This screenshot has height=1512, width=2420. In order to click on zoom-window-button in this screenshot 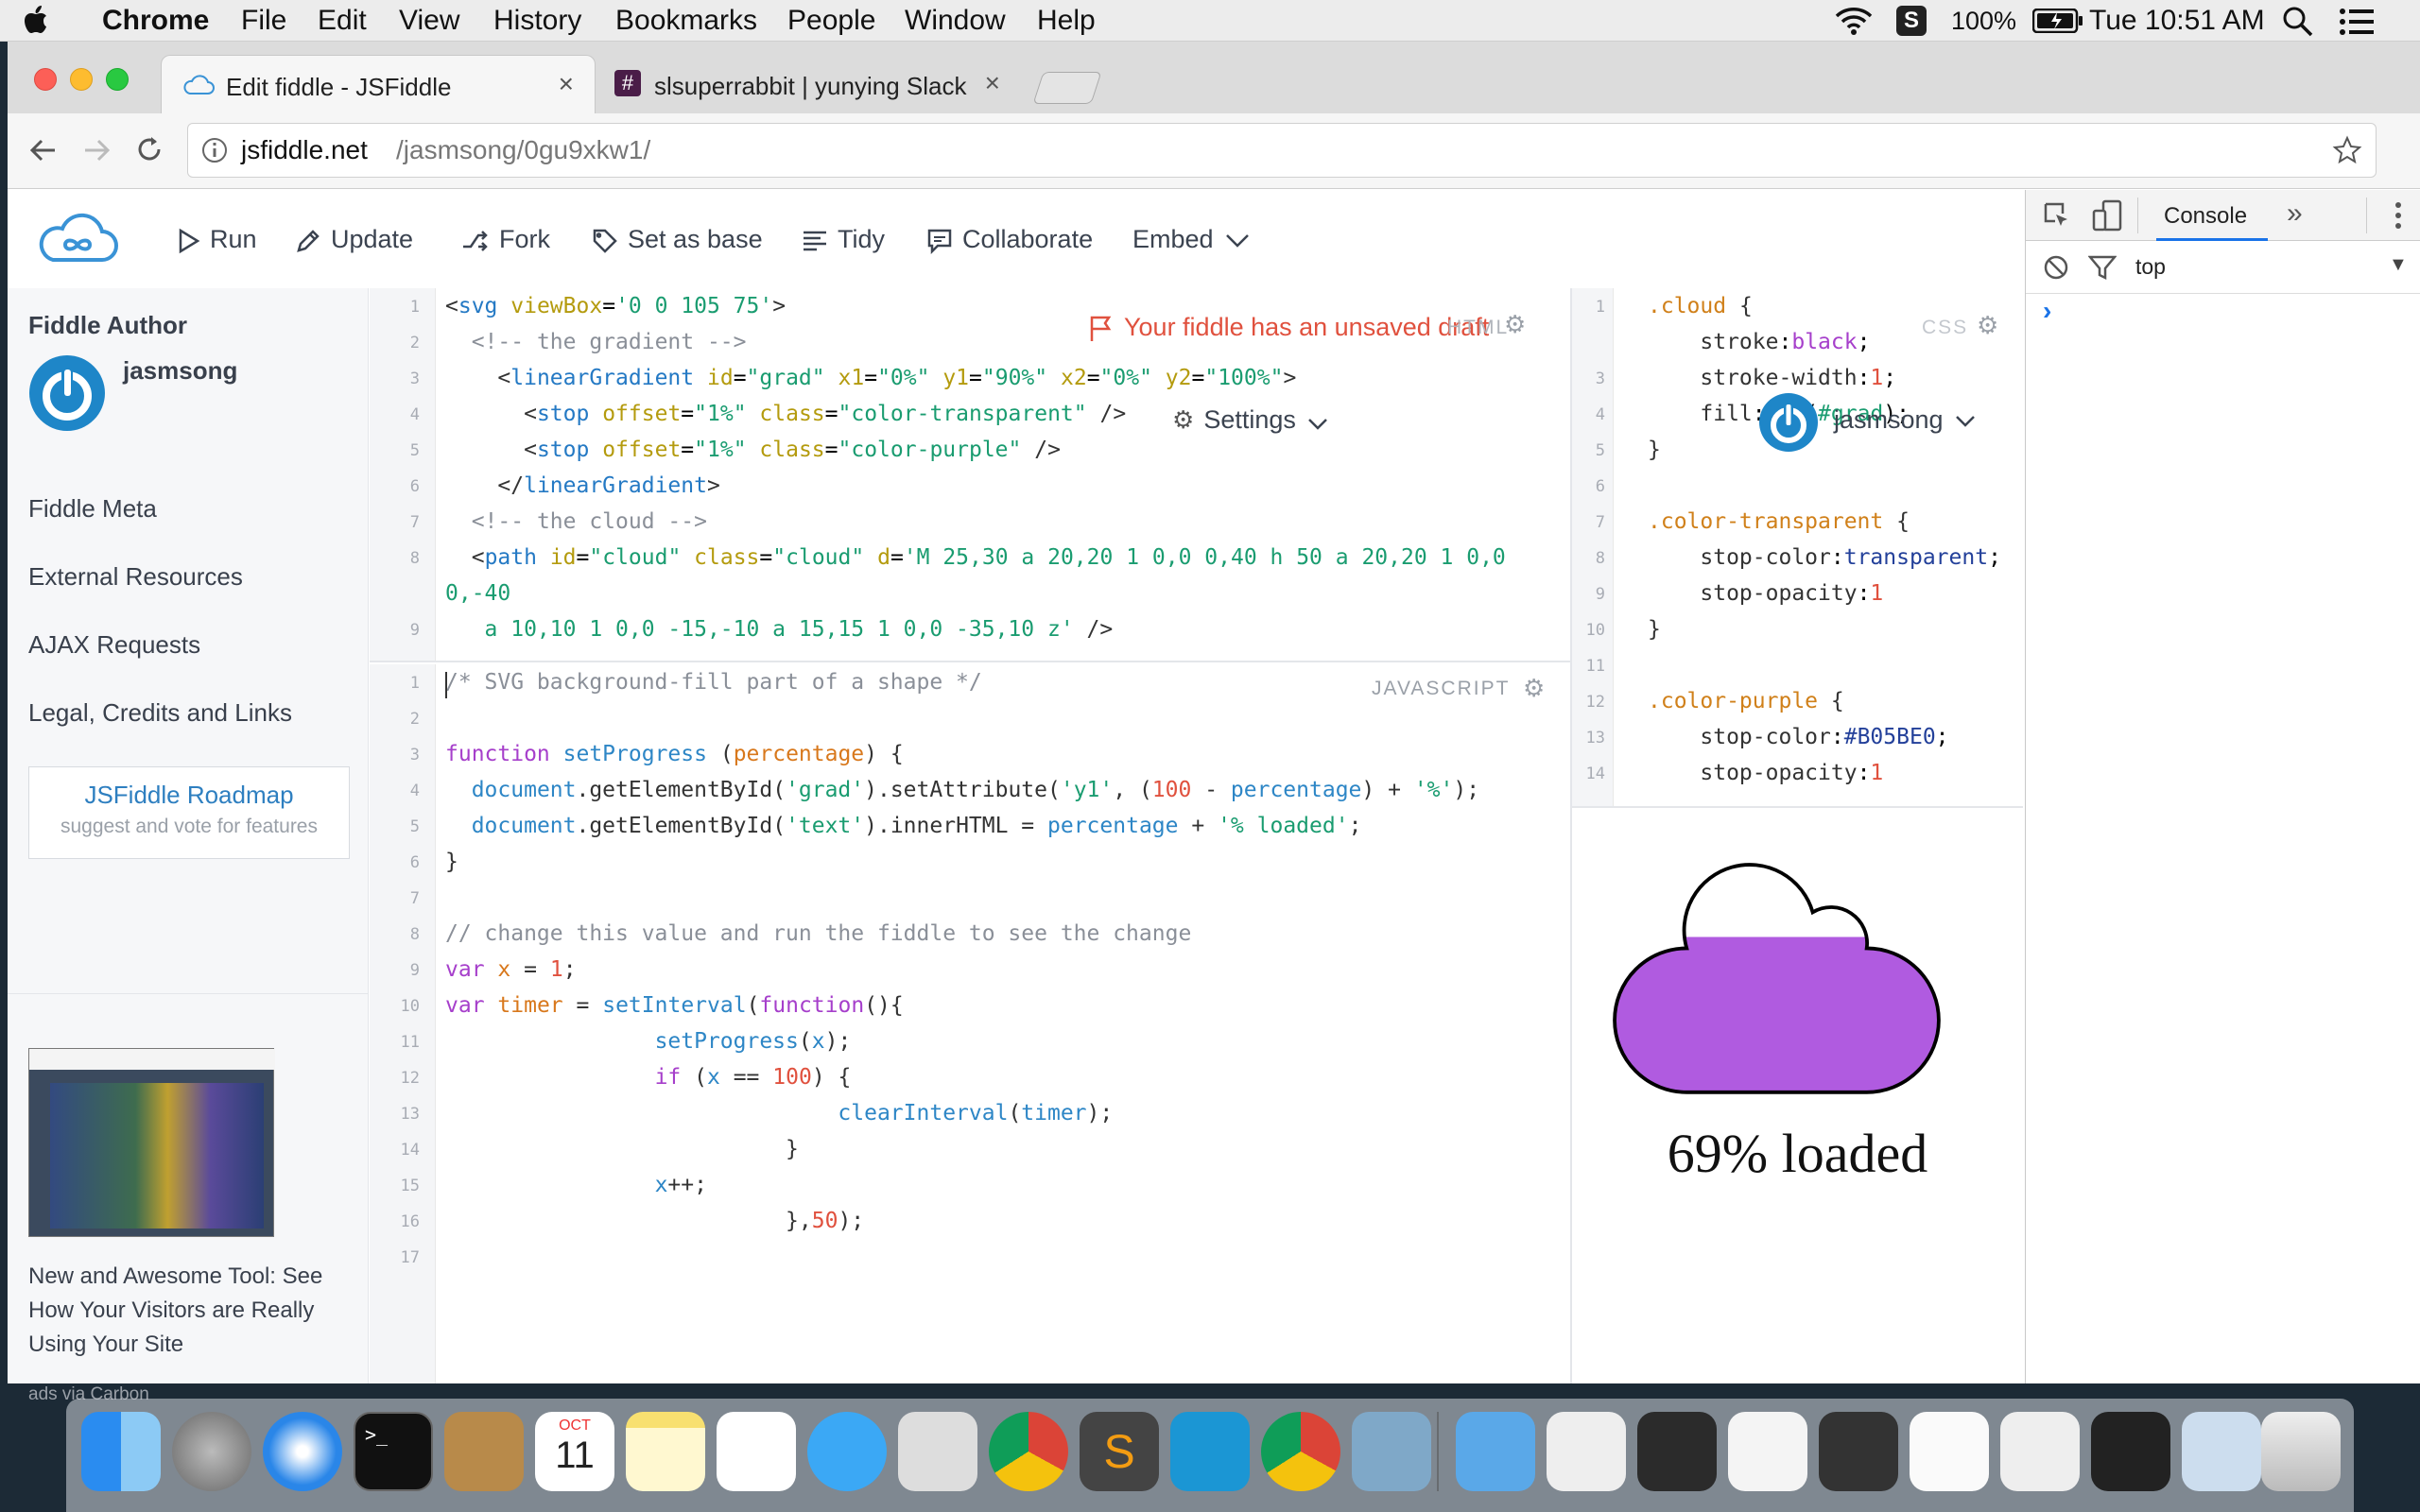, I will do `click(117, 79)`.